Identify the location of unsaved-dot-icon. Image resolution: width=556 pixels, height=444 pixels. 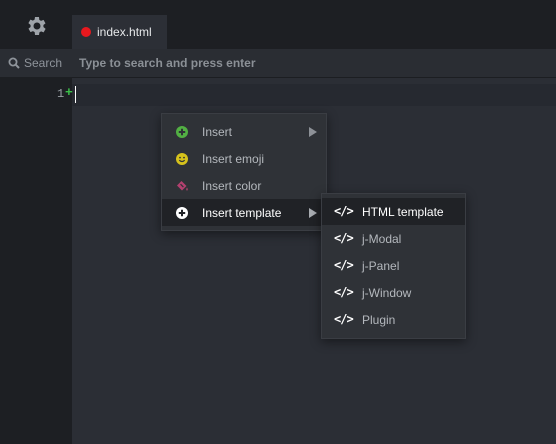
(86, 32).